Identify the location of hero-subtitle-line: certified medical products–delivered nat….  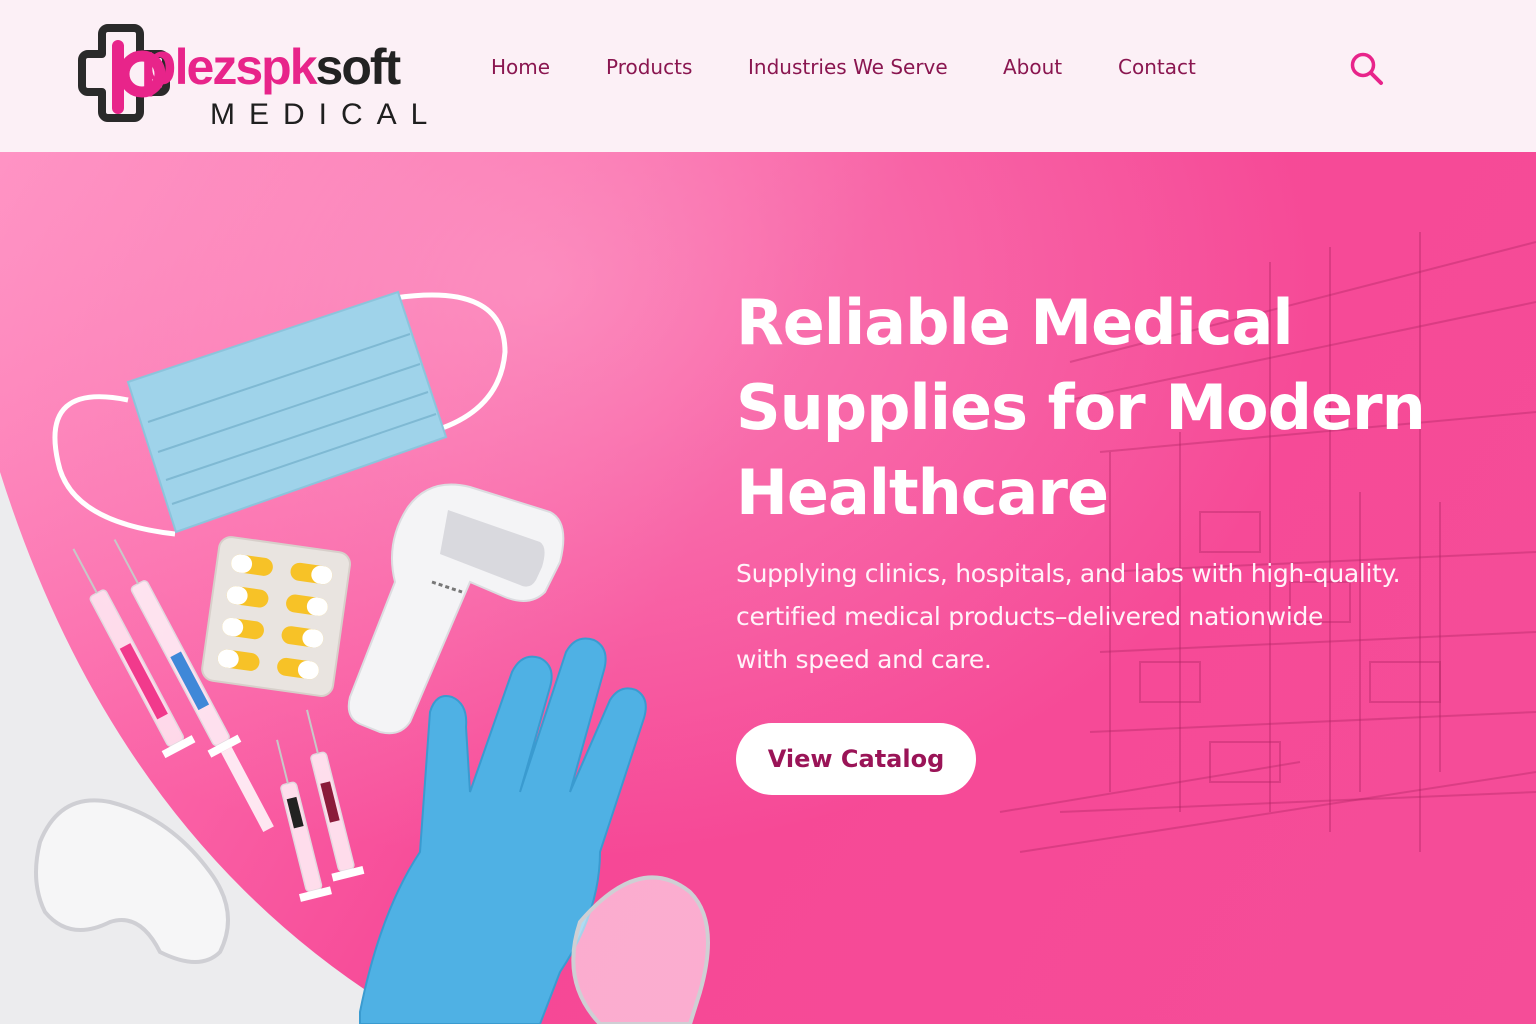
(1030, 616).